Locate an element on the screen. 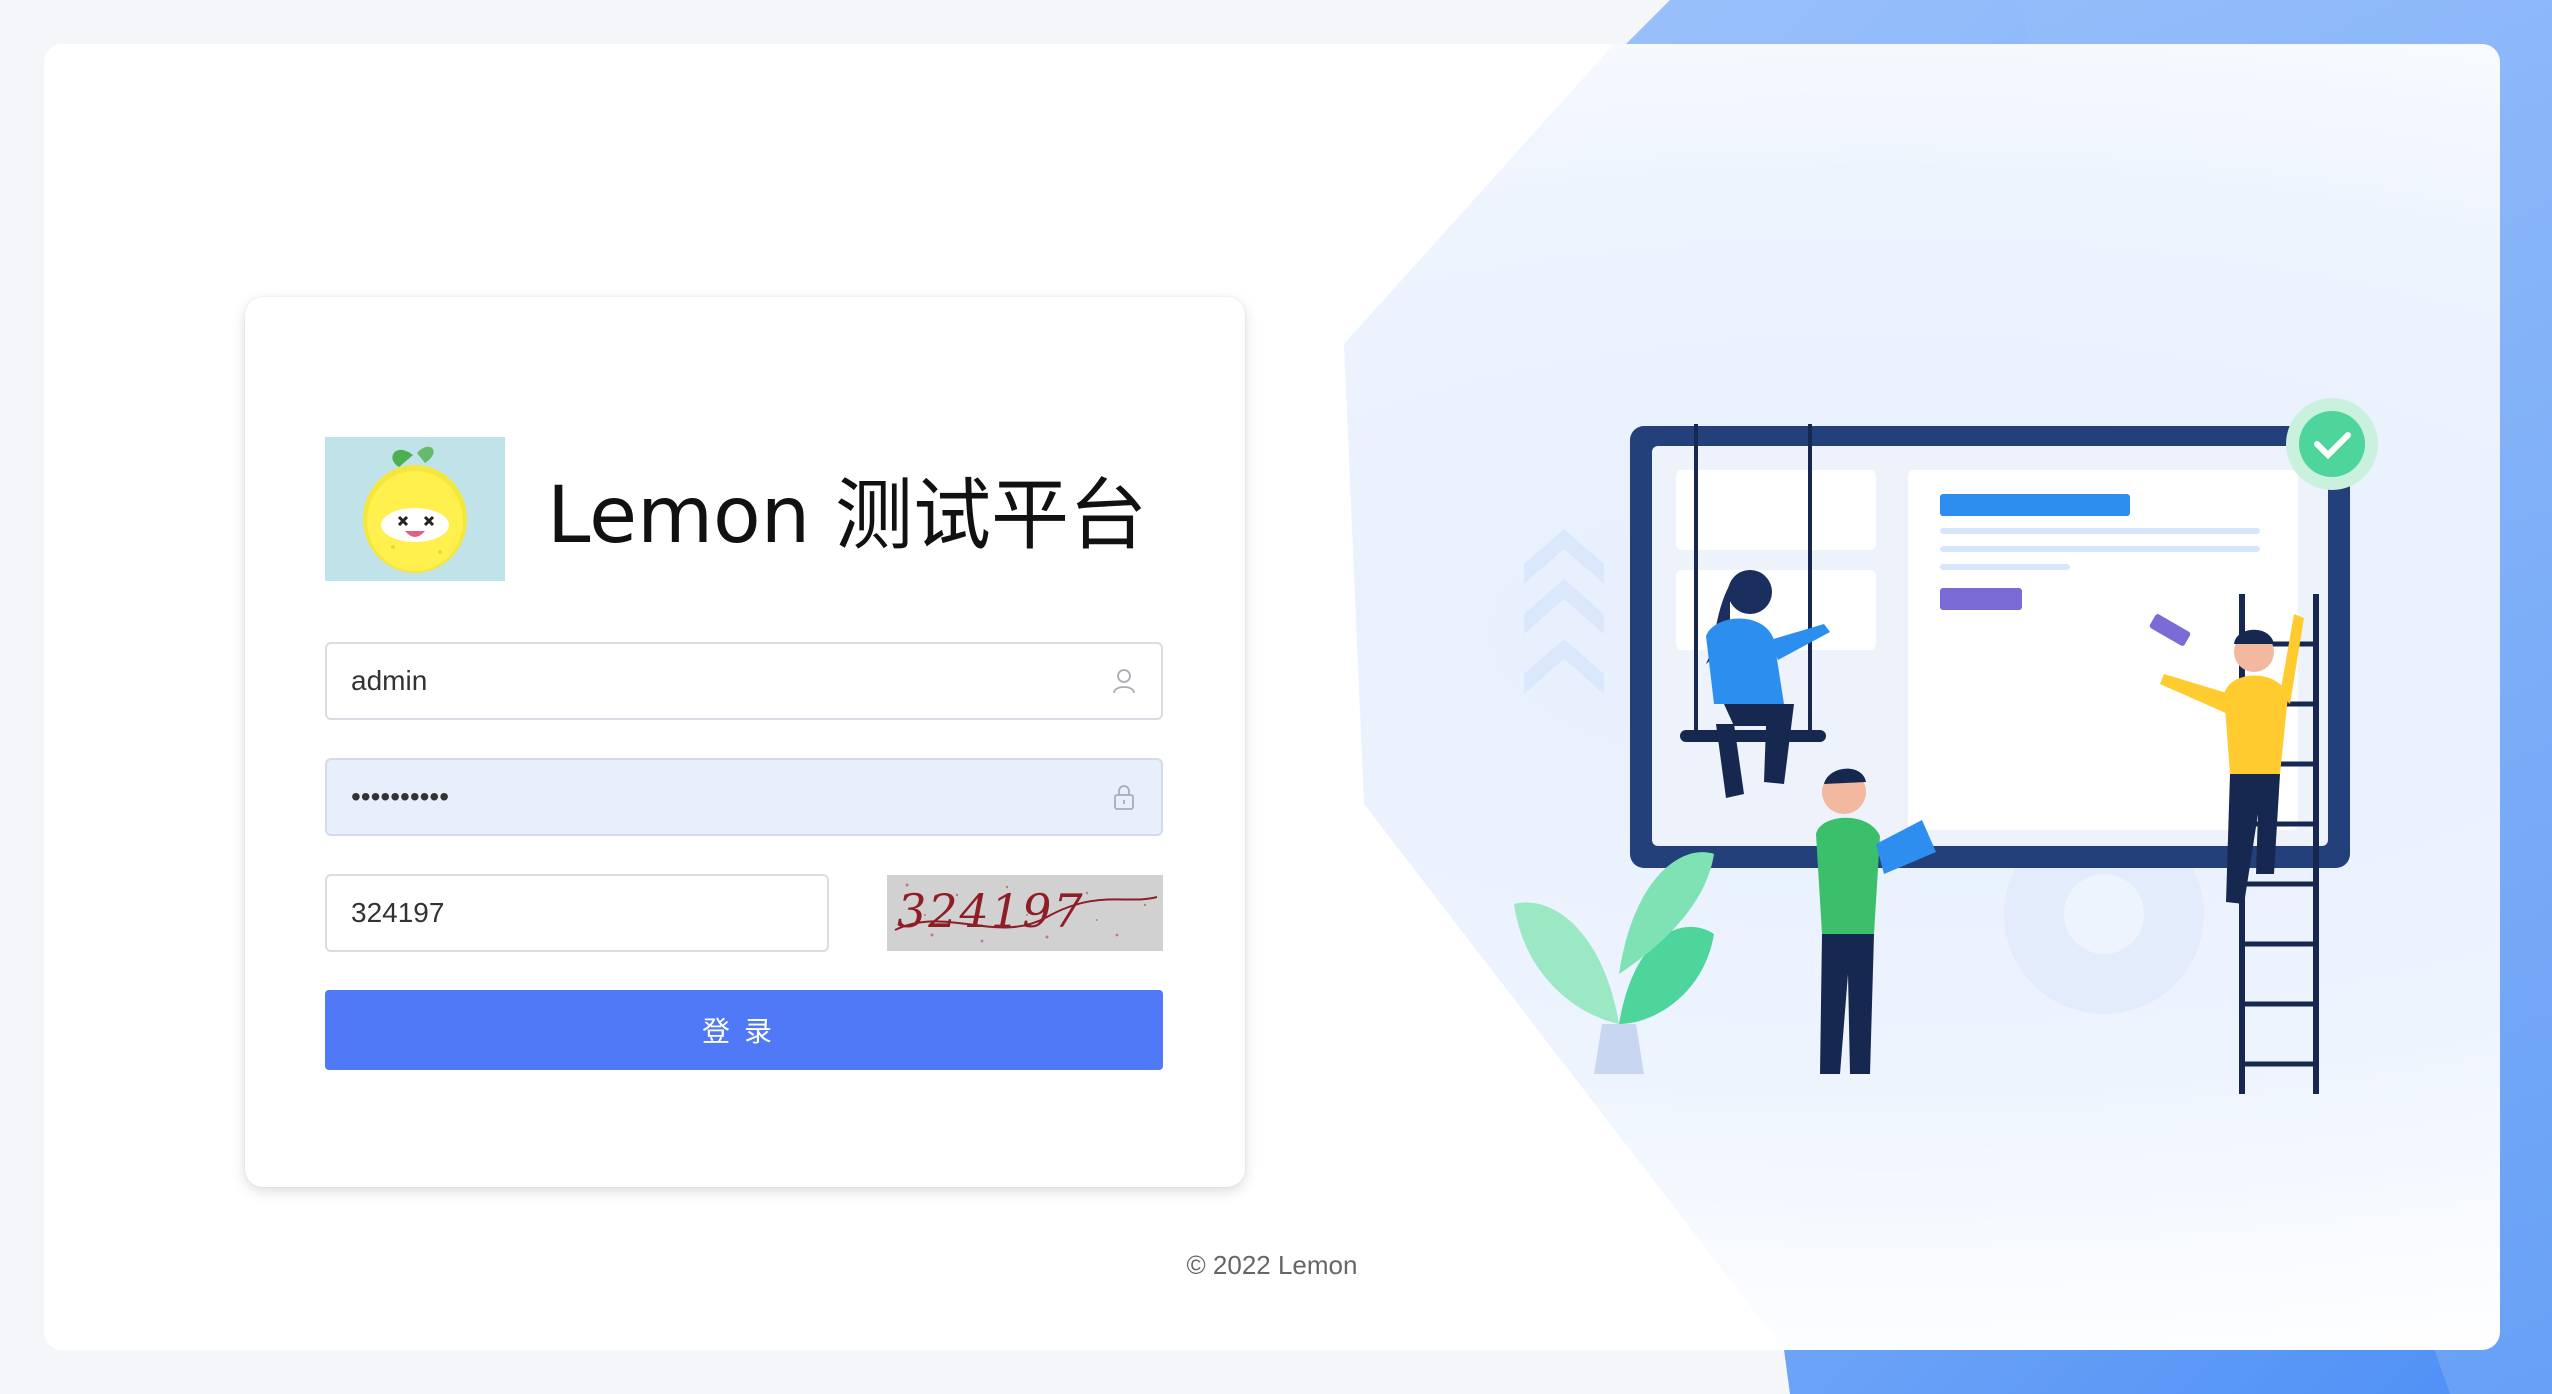 The width and height of the screenshot is (2552, 1394). app-title: Lemon 测试平台 is located at coordinates (847, 516).